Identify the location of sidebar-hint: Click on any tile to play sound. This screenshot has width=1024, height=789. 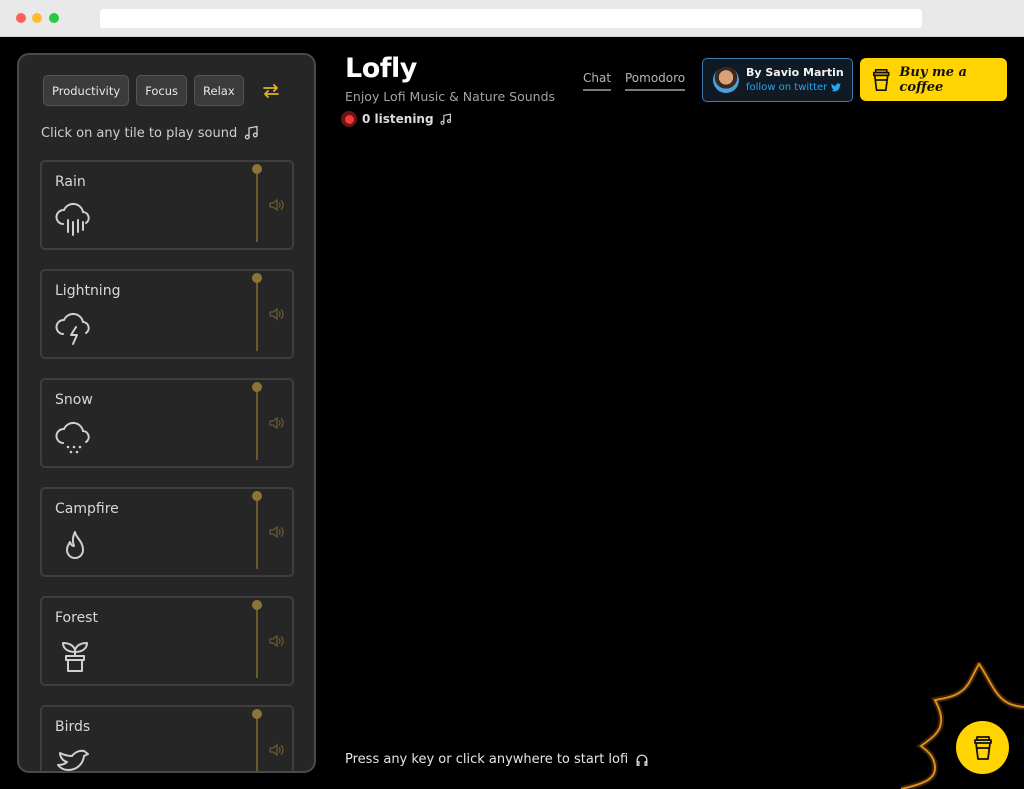
(150, 133).